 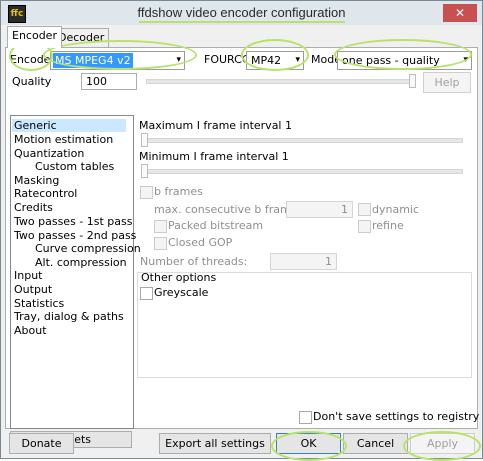 I want to click on fourcc-select: MP42 ▾, so click(x=275, y=60).